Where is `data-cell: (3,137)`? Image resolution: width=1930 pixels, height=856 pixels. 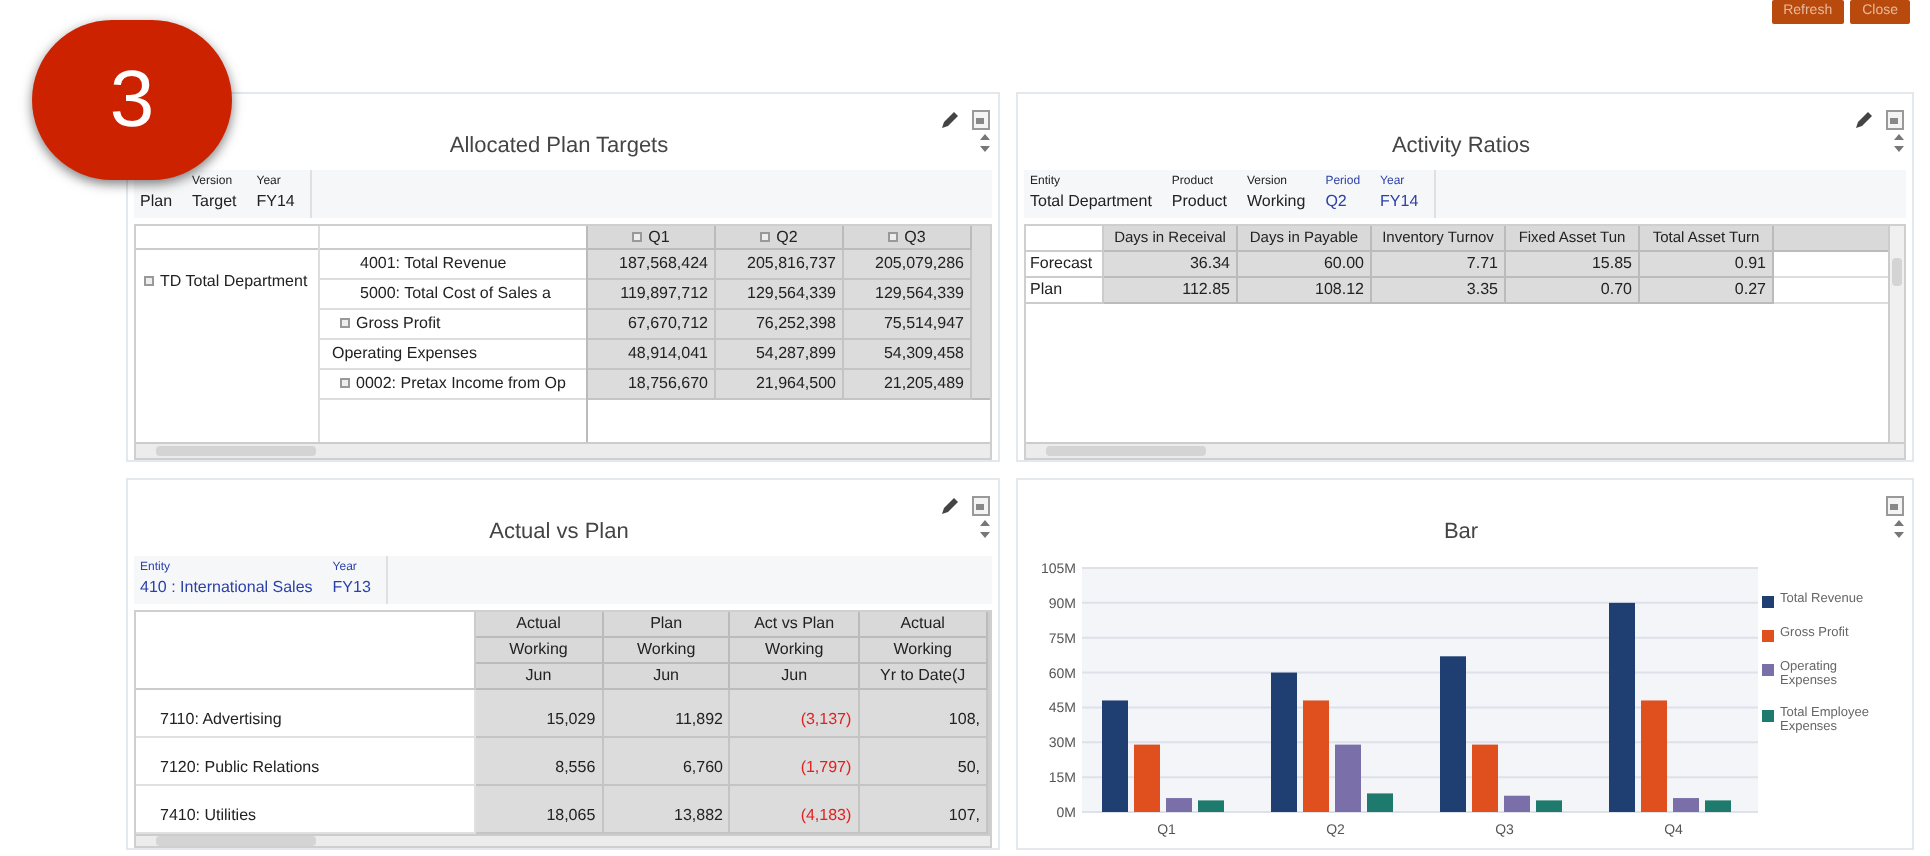
data-cell: (3,137) is located at coordinates (794, 713).